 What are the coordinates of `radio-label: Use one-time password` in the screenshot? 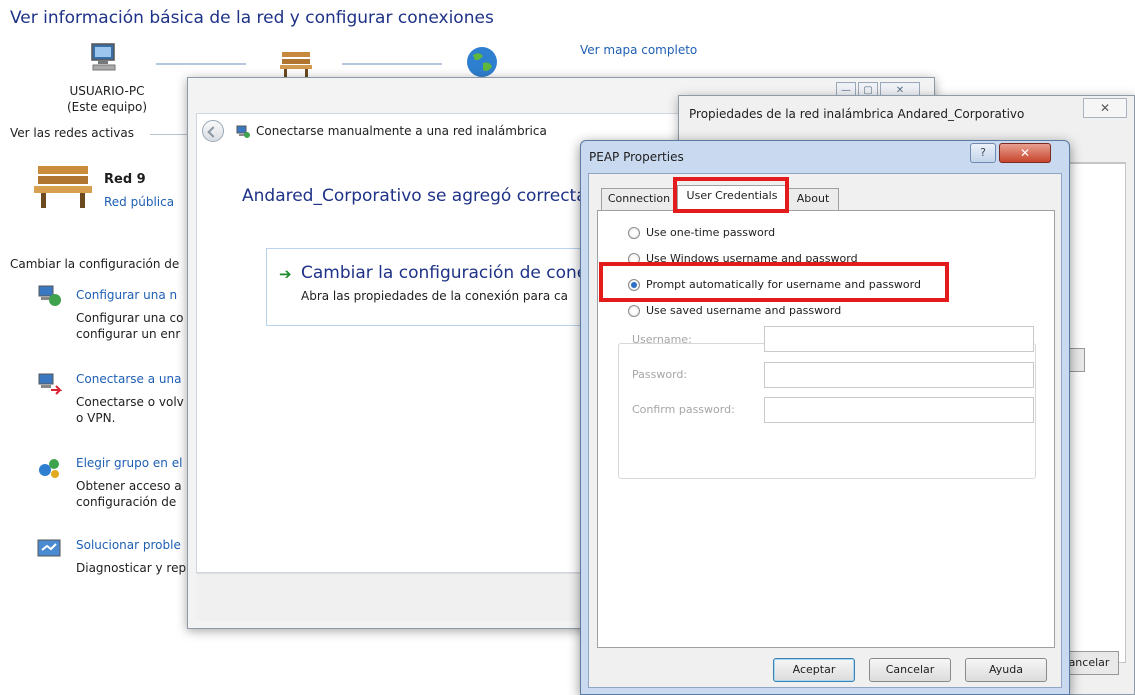 It's located at (711, 232).